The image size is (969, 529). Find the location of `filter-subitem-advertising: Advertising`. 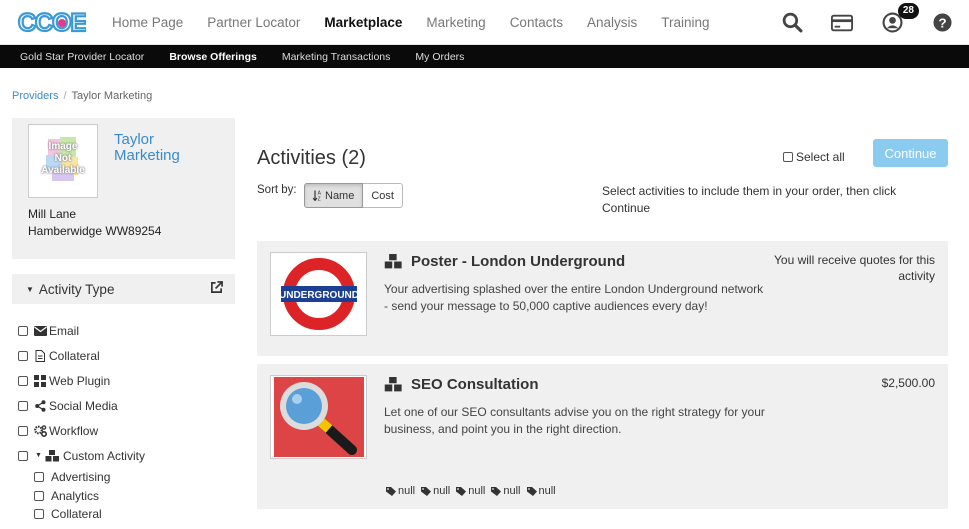

filter-subitem-advertising: Advertising is located at coordinates (128, 477).